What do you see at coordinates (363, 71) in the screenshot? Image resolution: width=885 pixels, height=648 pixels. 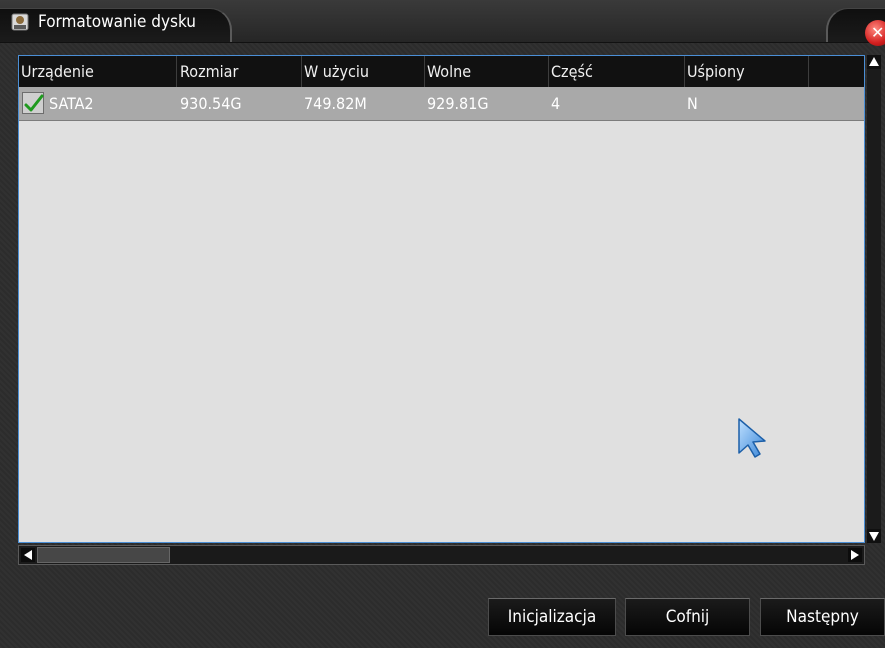 I see `column-header-used: W użyciu` at bounding box center [363, 71].